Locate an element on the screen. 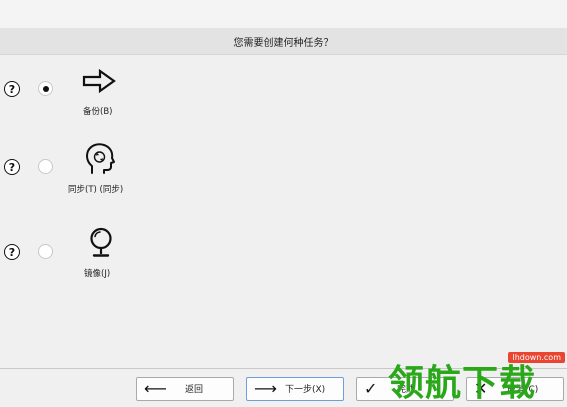  radio-backup is located at coordinates (45, 88).